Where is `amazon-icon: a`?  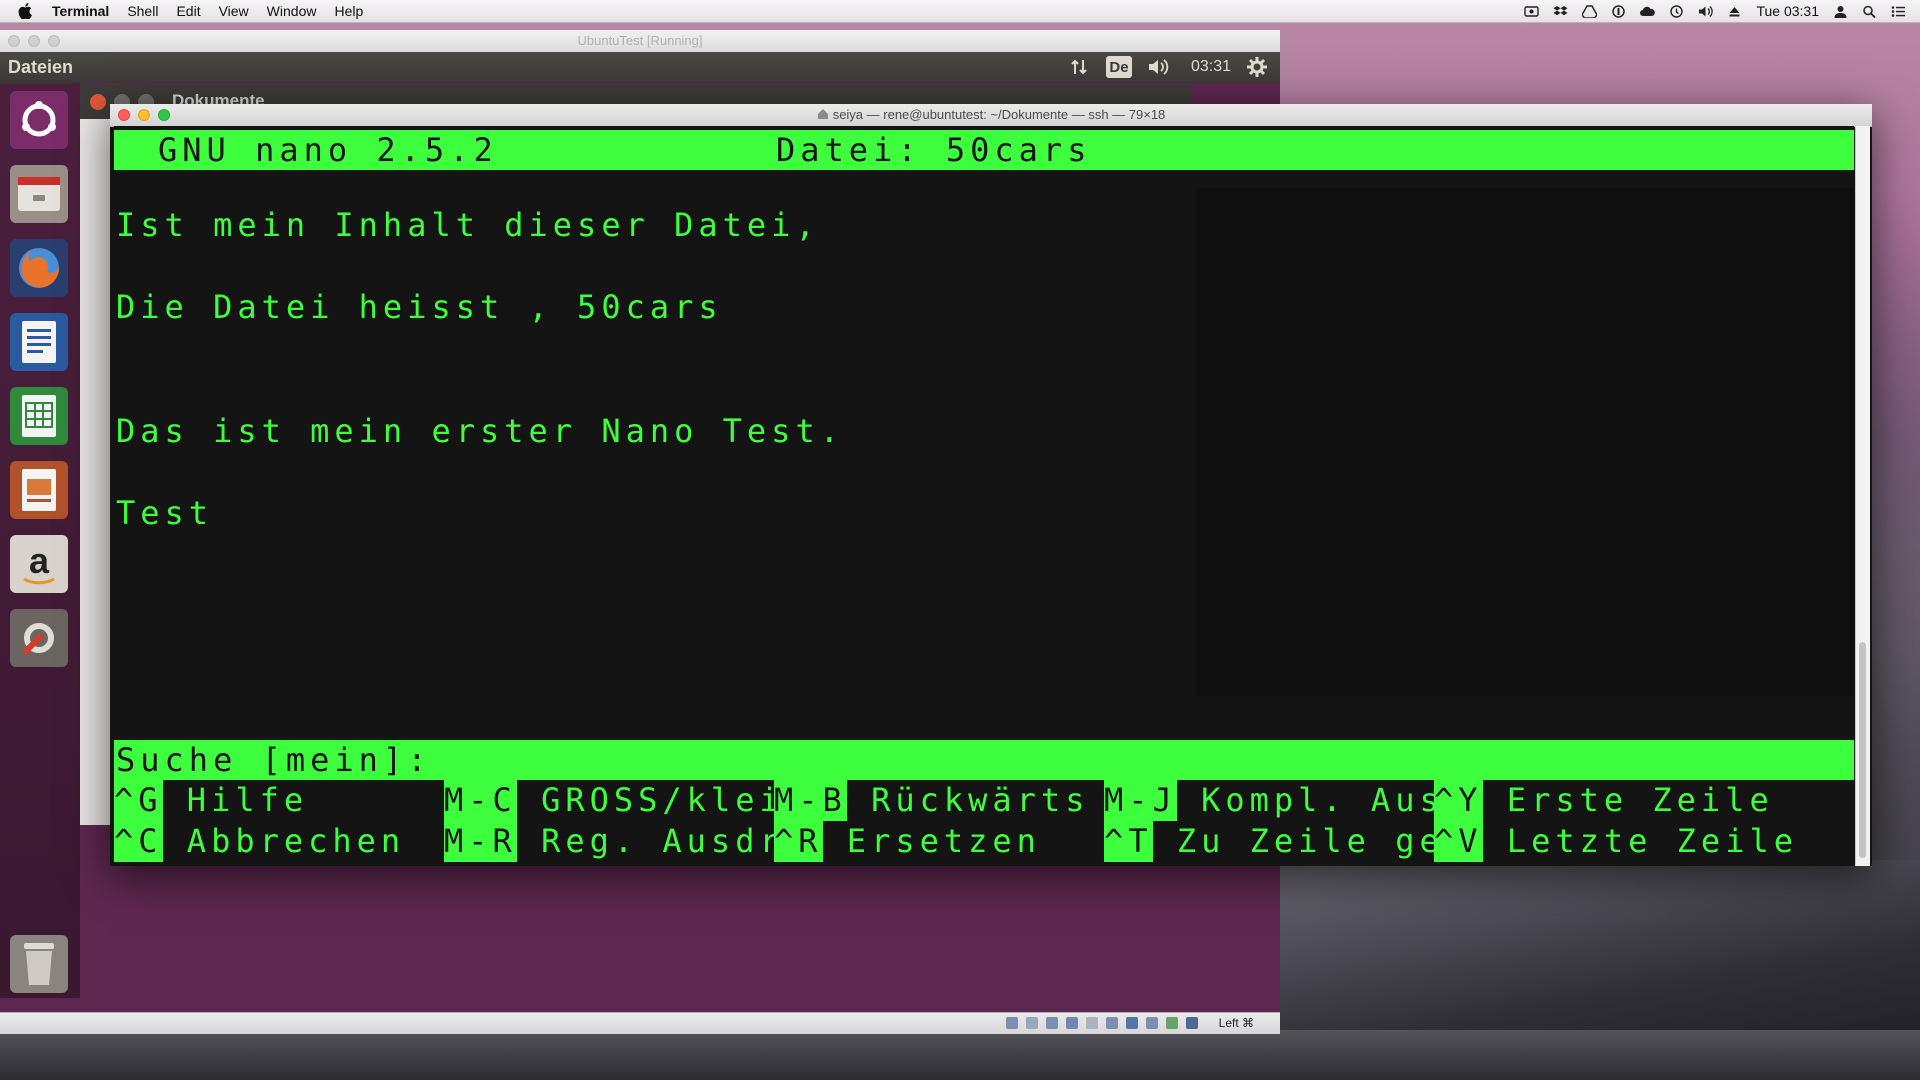 amazon-icon: a is located at coordinates (39, 564).